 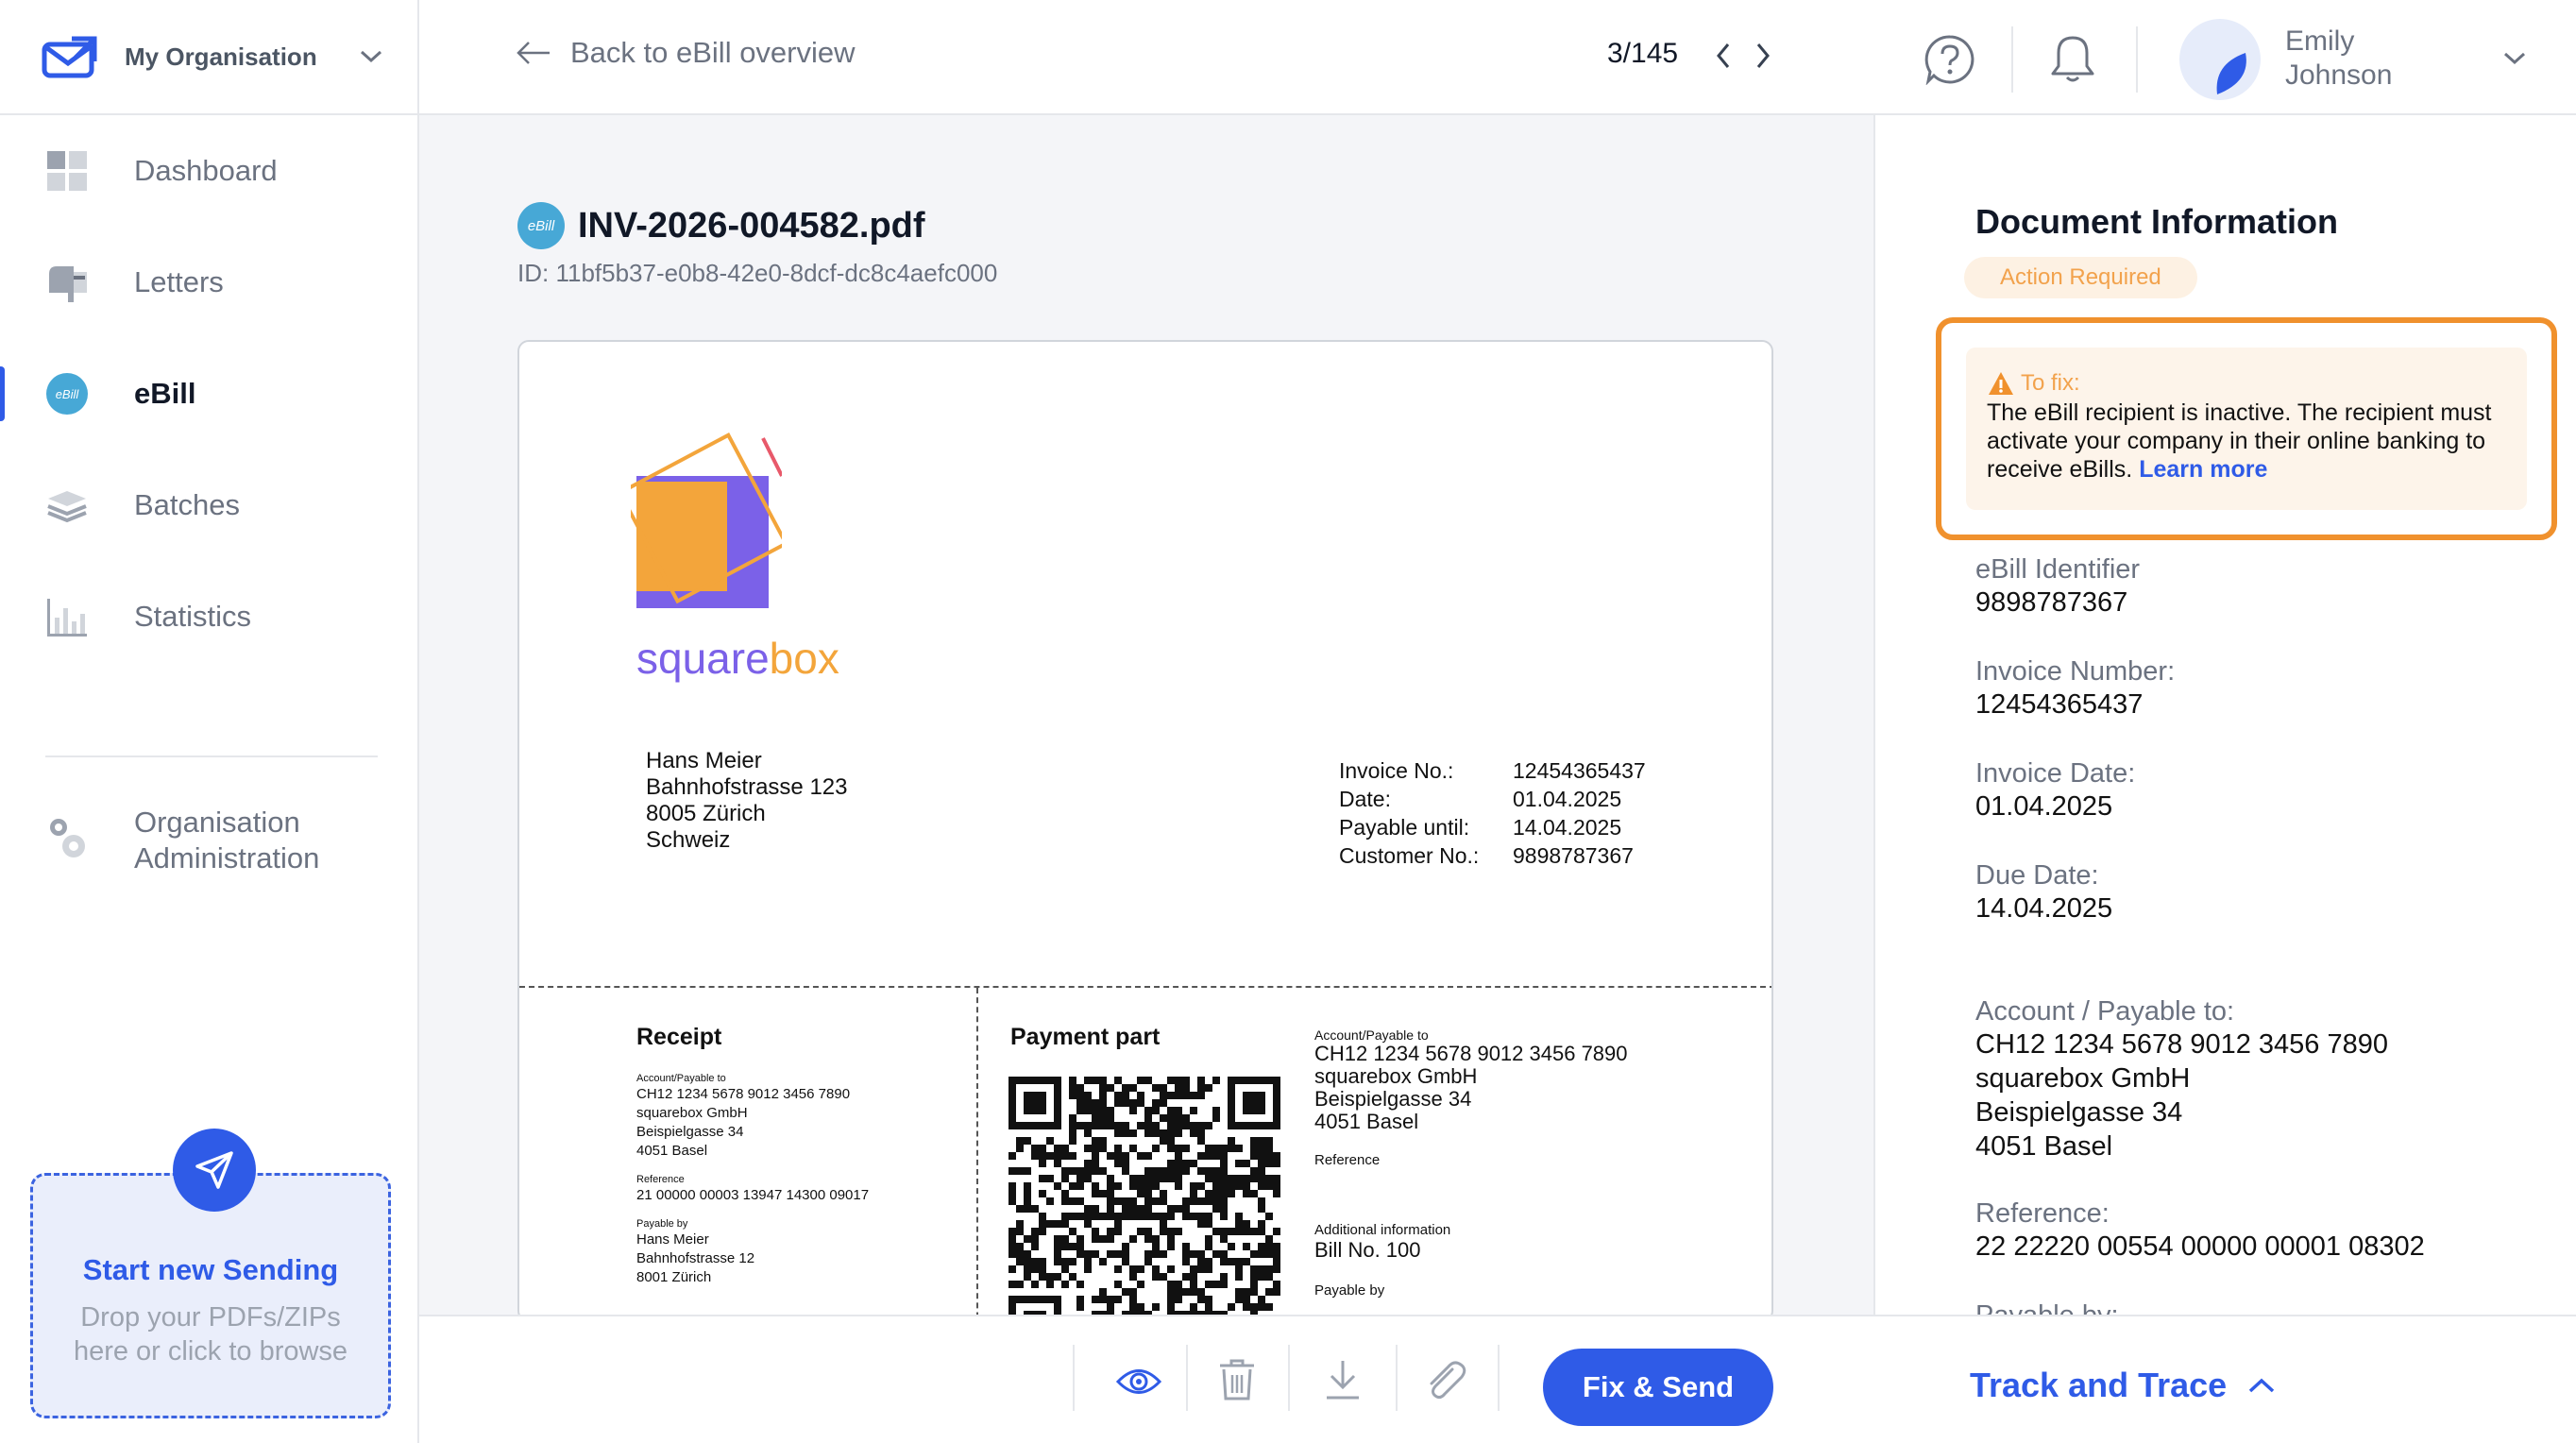 What do you see at coordinates (1567, 827) in the screenshot?
I see `meta-value: 14.04.2025` at bounding box center [1567, 827].